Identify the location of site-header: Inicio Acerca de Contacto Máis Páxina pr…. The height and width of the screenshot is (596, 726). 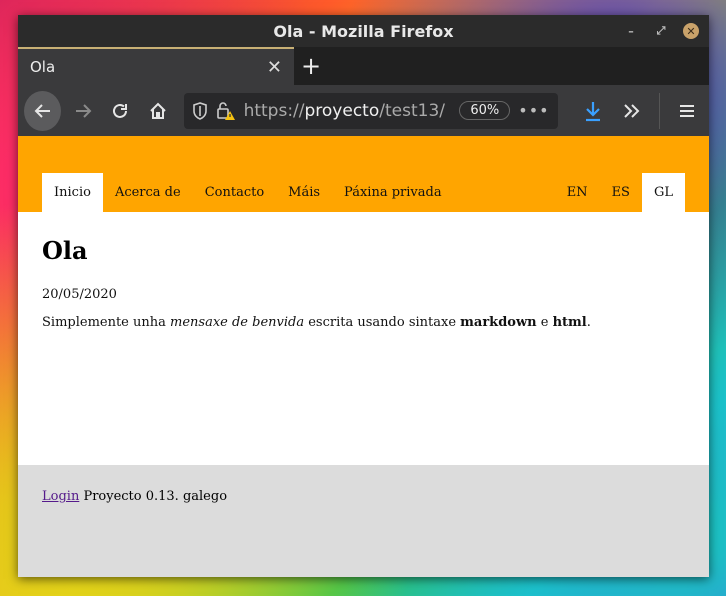
(363, 174).